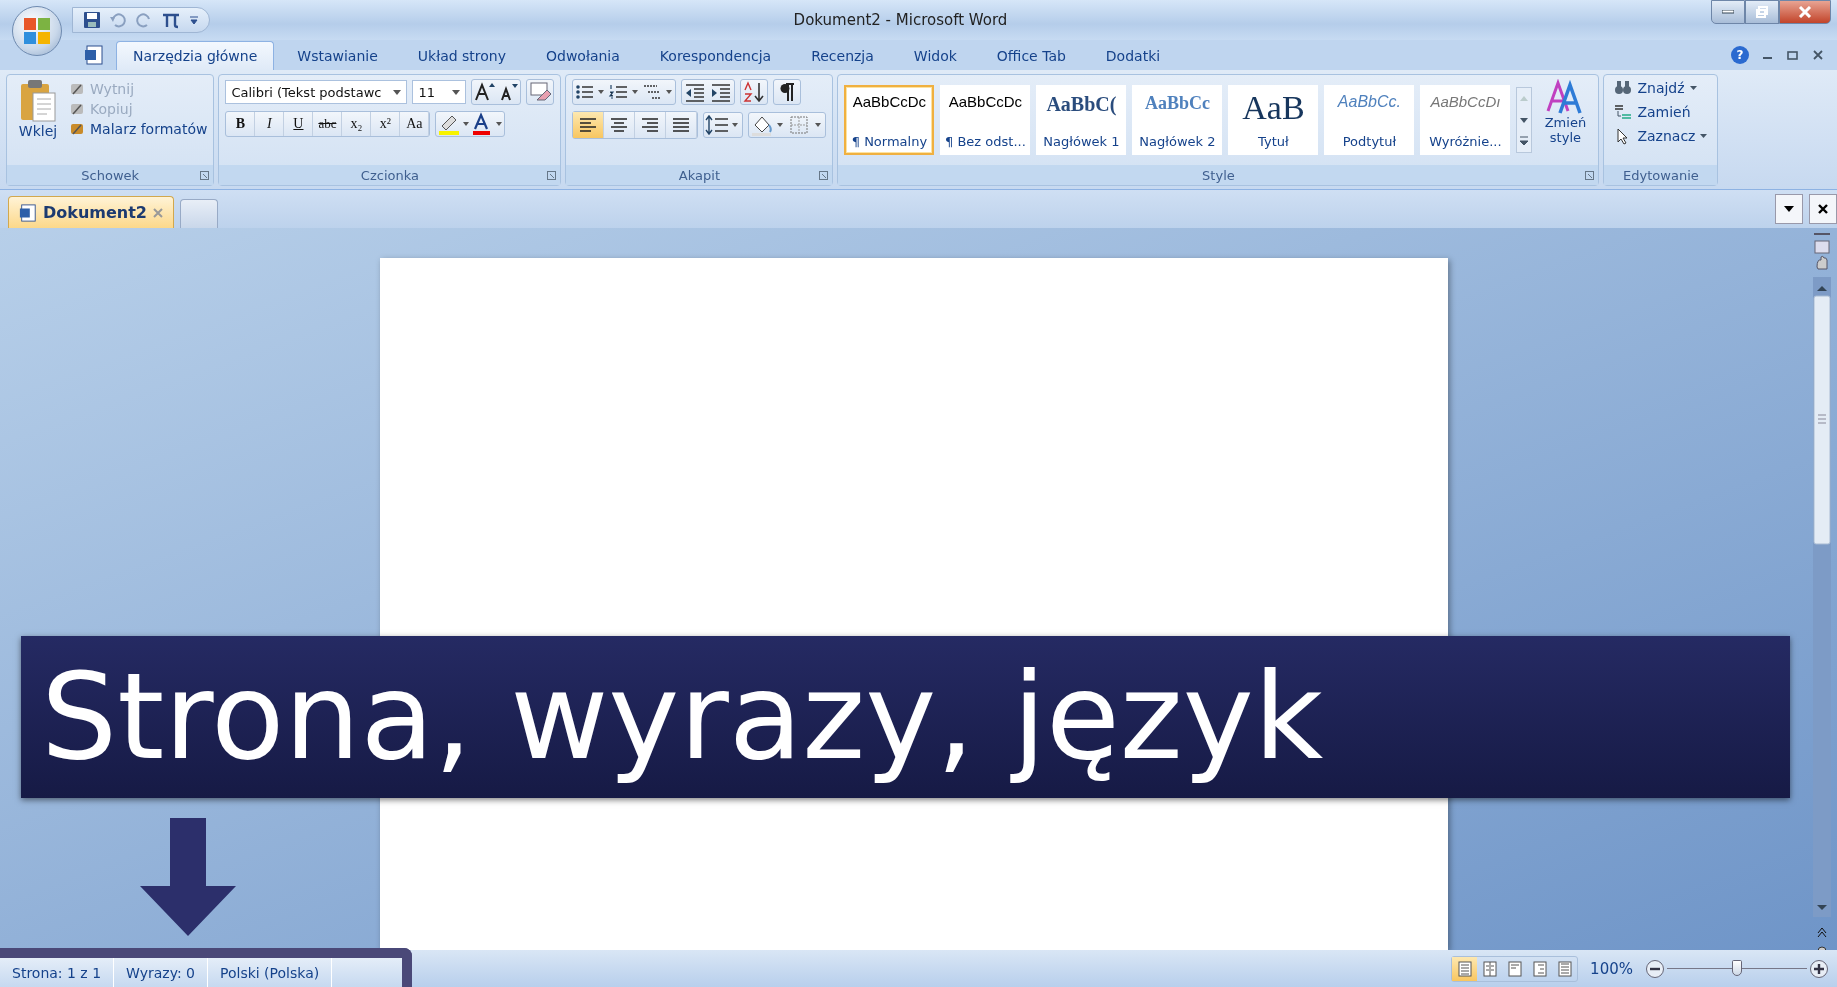  What do you see at coordinates (357, 124) in the screenshot?
I see `format-button: x₂` at bounding box center [357, 124].